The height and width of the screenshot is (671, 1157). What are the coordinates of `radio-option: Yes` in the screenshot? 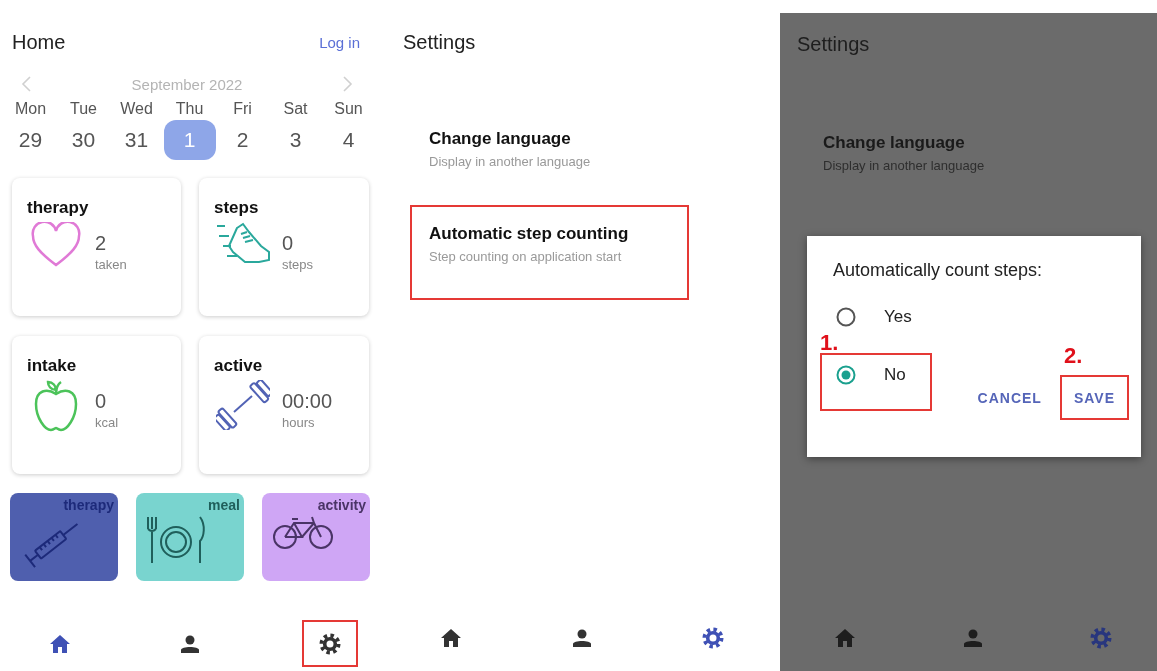 It's located at (876, 317).